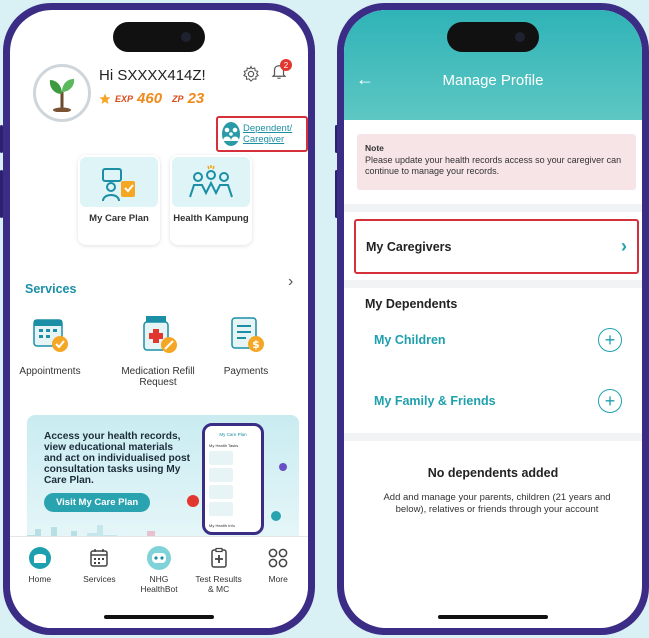 Image resolution: width=649 pixels, height=638 pixels. Describe the element at coordinates (411, 304) in the screenshot. I see `dependents-title: My Dependents` at that location.